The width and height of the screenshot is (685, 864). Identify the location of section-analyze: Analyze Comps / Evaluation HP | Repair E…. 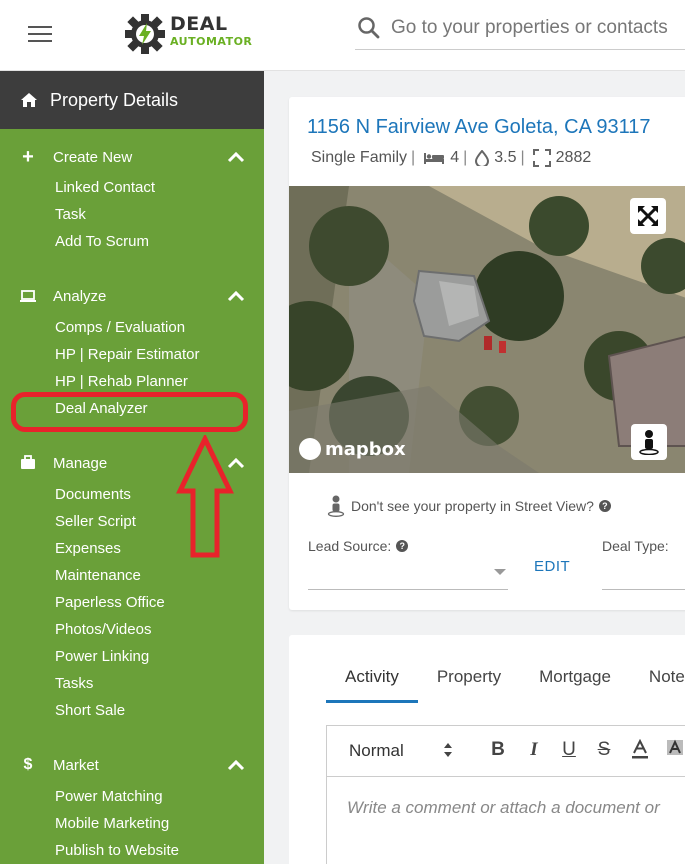
(132, 350).